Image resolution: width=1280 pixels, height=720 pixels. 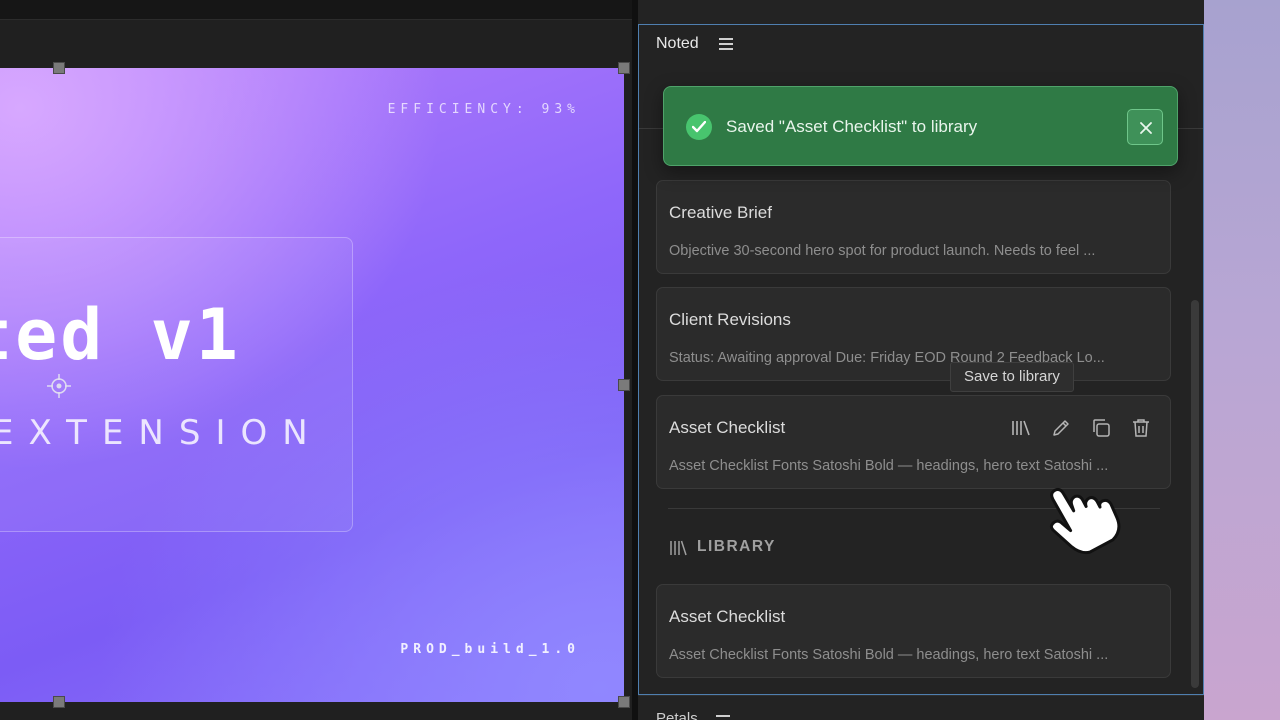 What do you see at coordinates (316, 10) in the screenshot?
I see `canvas-top-bar` at bounding box center [316, 10].